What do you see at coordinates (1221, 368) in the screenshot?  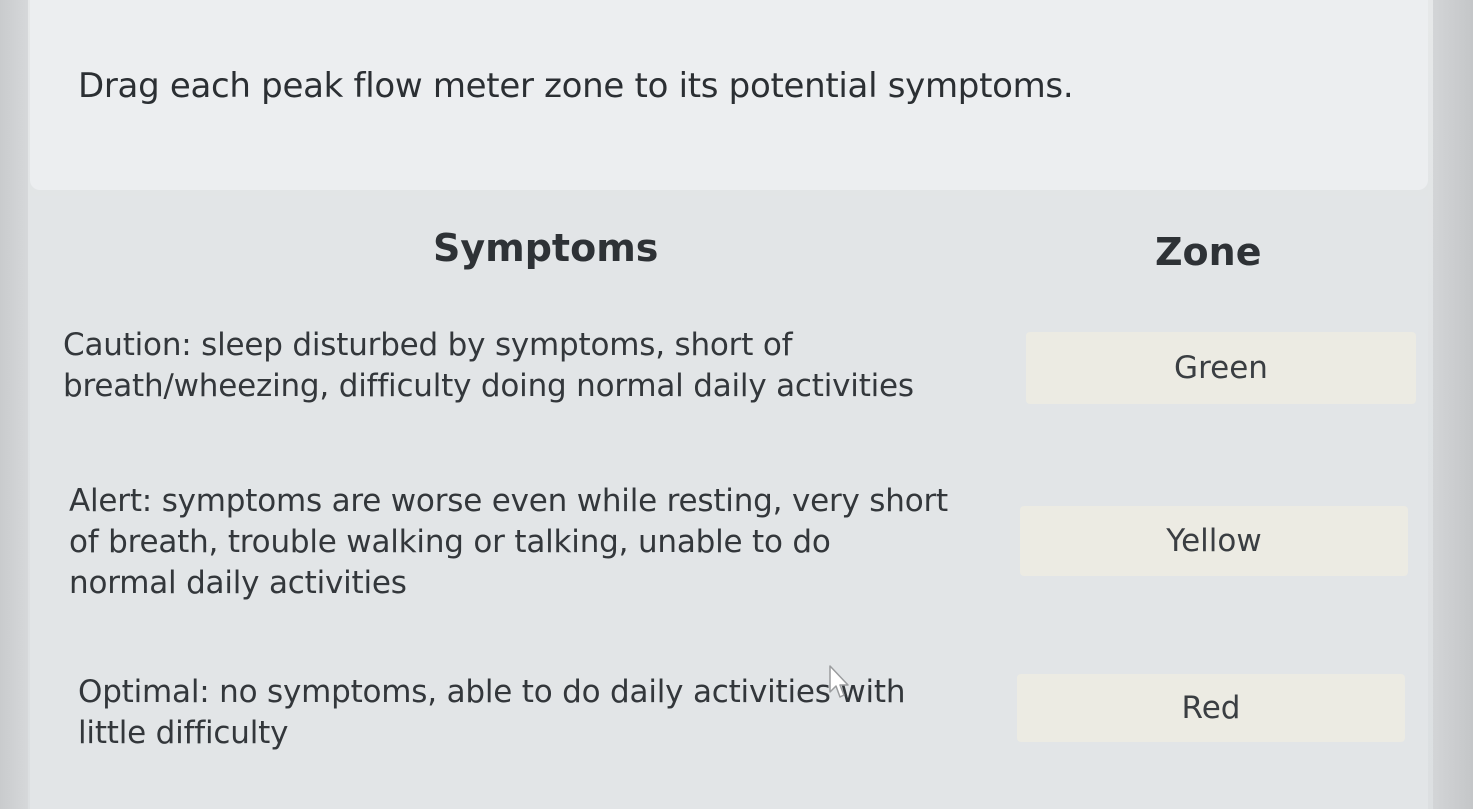 I see `zone-draggable-green: Green` at bounding box center [1221, 368].